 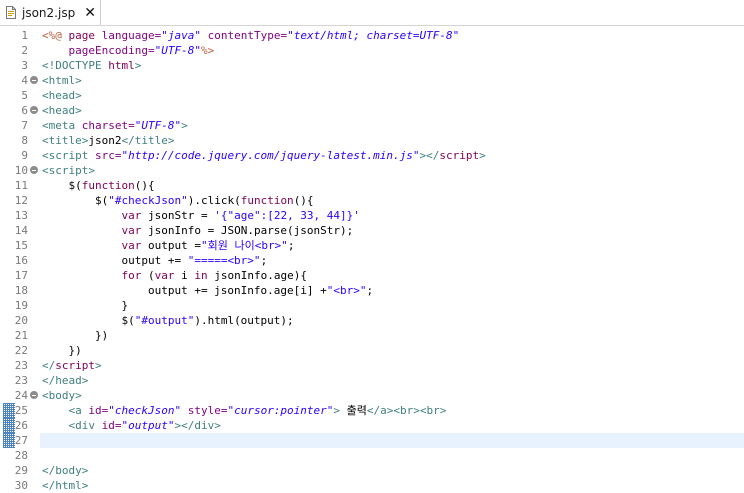 I want to click on code-token: <script>, so click(x=68, y=170).